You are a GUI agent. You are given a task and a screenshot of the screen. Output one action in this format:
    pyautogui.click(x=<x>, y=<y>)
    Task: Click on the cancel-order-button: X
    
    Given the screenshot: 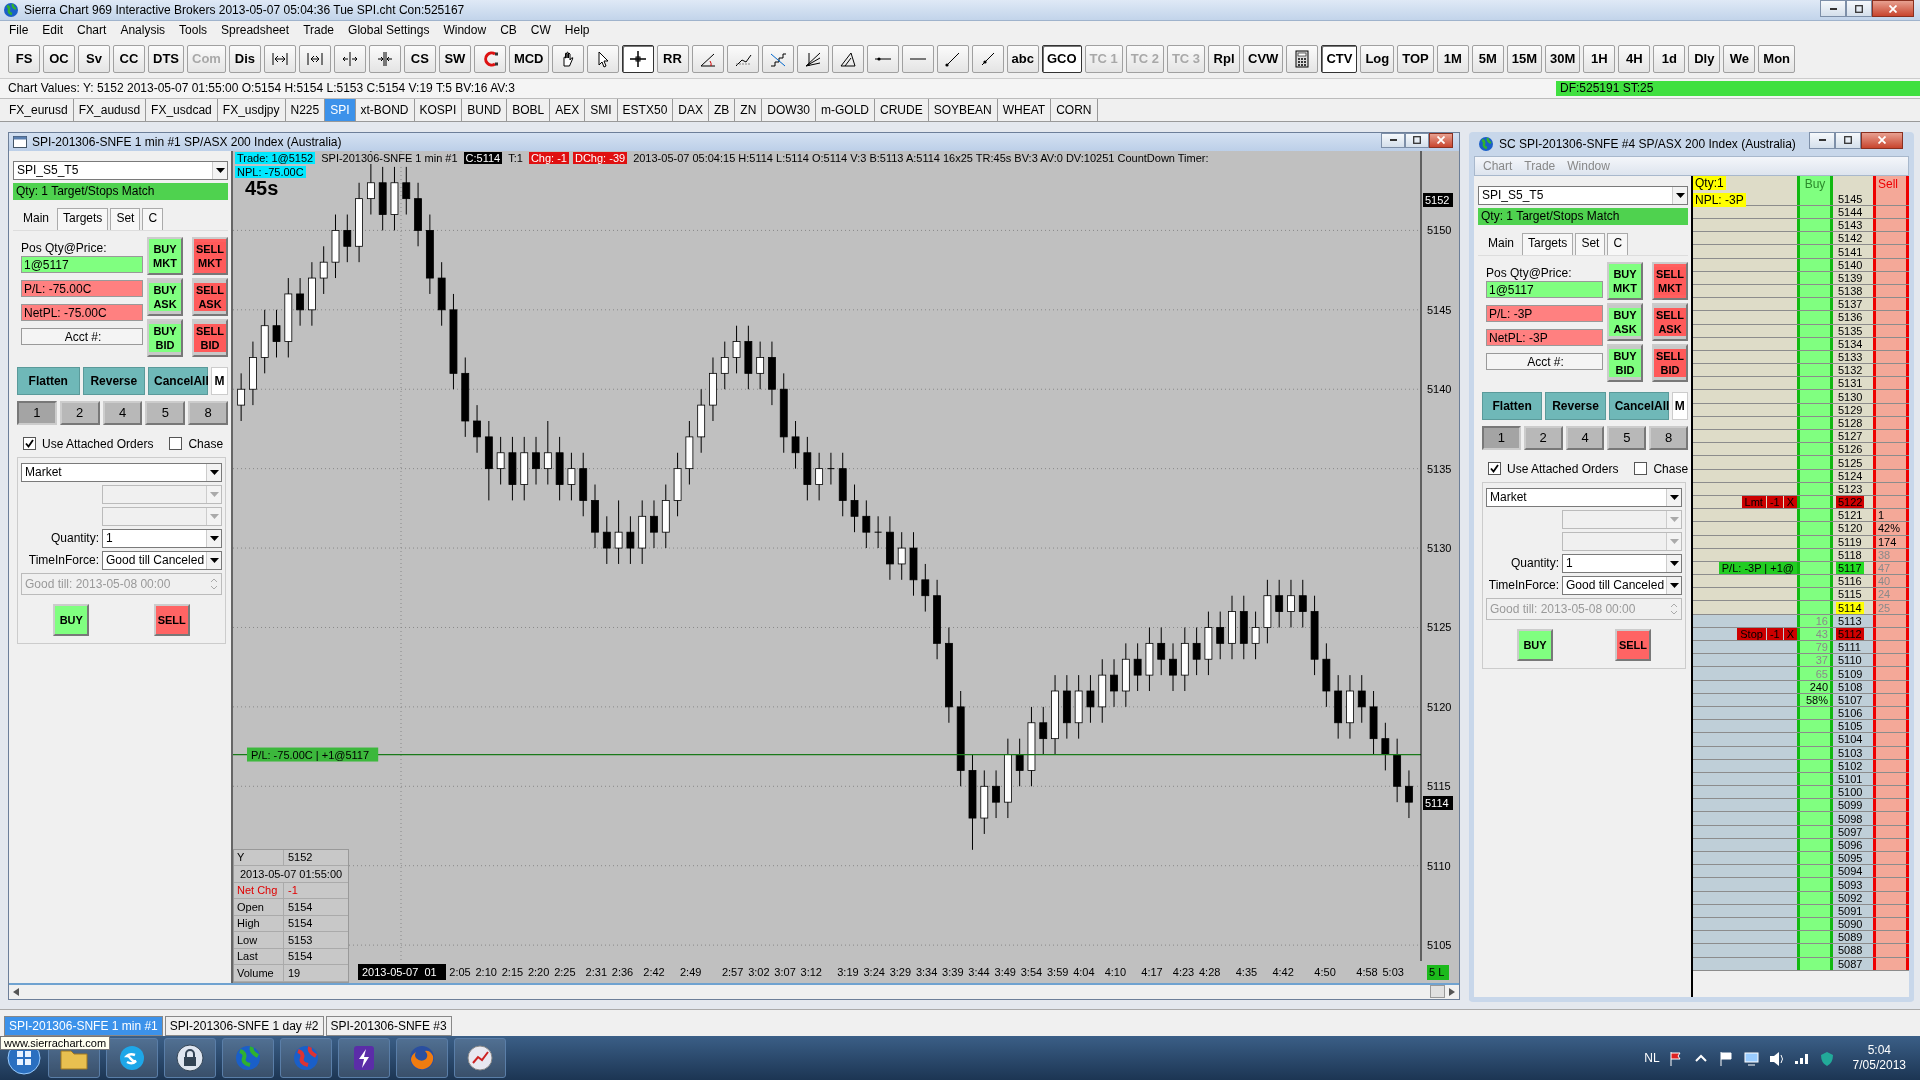 What is the action you would take?
    pyautogui.click(x=1790, y=502)
    